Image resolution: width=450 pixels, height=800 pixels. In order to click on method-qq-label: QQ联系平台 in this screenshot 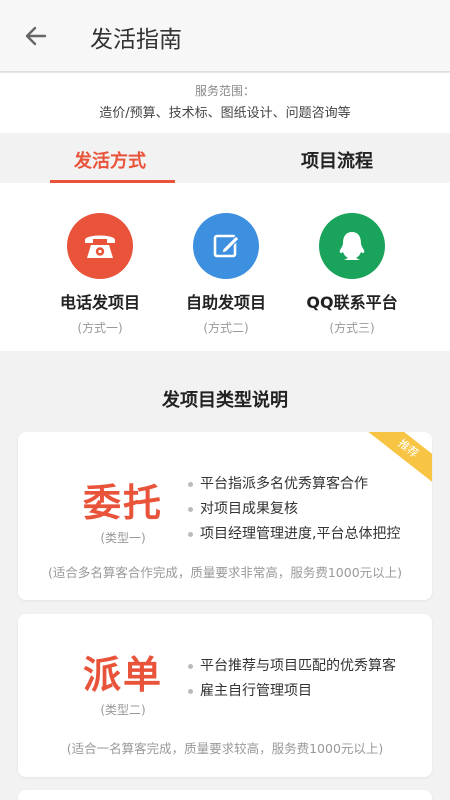, I will do `click(352, 302)`.